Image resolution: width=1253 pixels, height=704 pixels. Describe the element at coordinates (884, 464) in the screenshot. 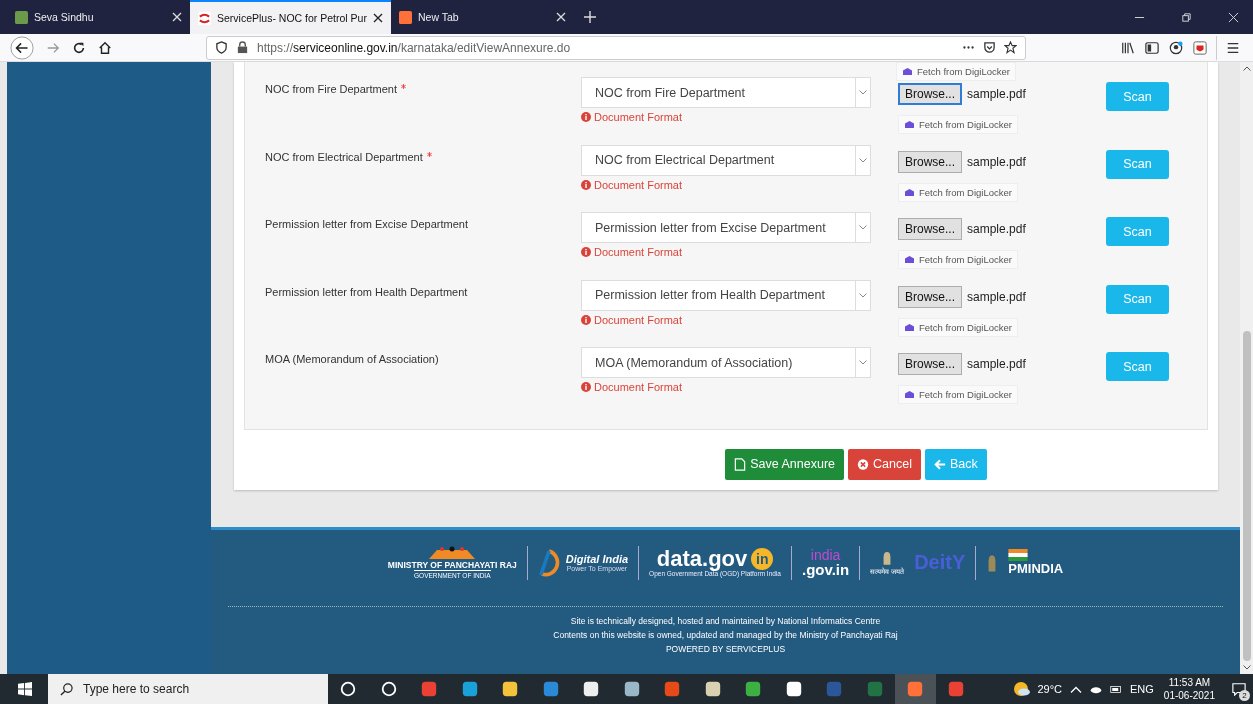

I see `cancel-button: Cancel` at that location.